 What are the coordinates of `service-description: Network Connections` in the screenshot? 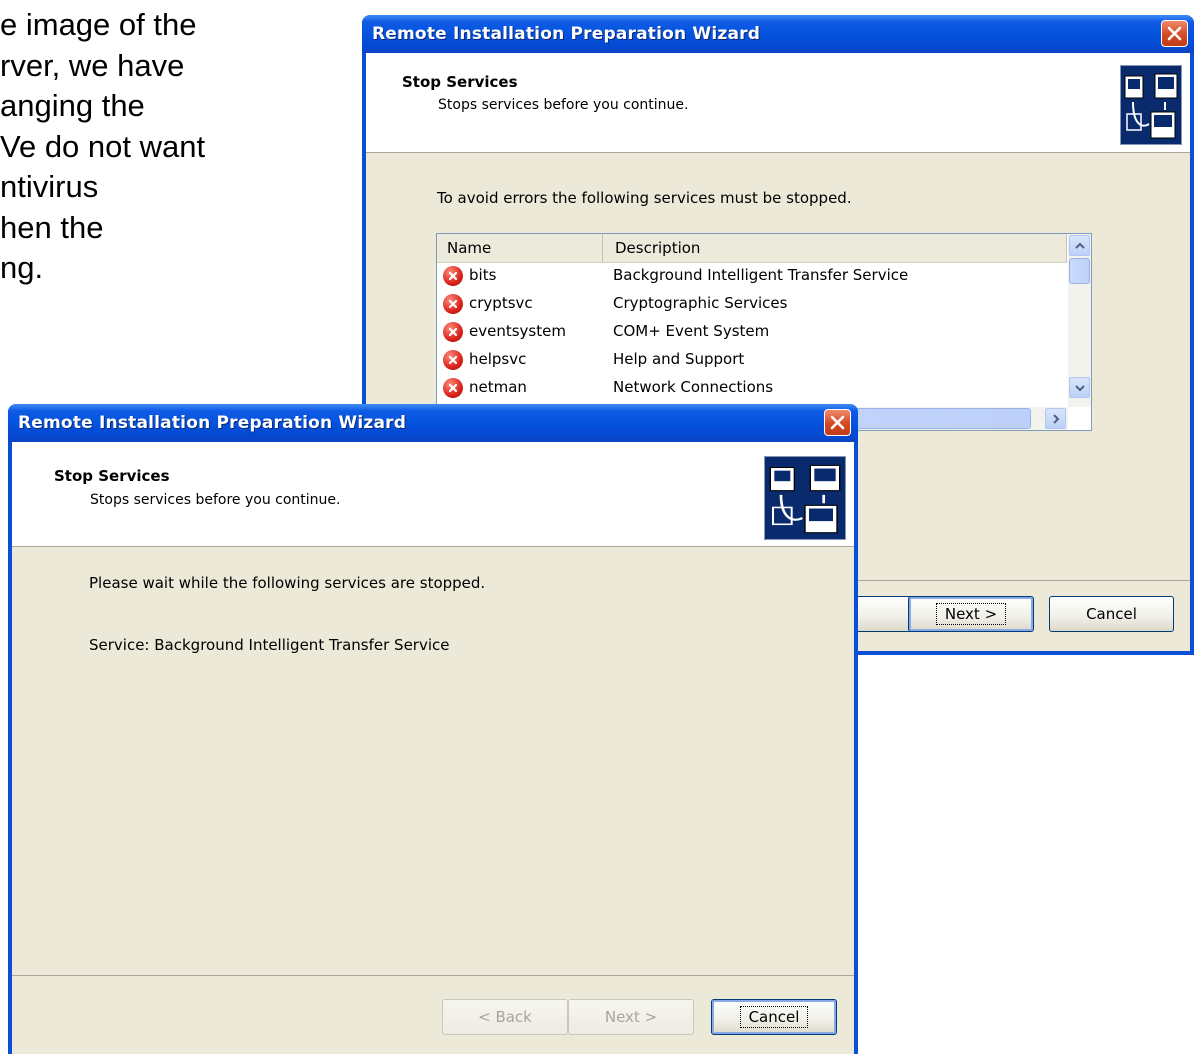 It's located at (693, 387).